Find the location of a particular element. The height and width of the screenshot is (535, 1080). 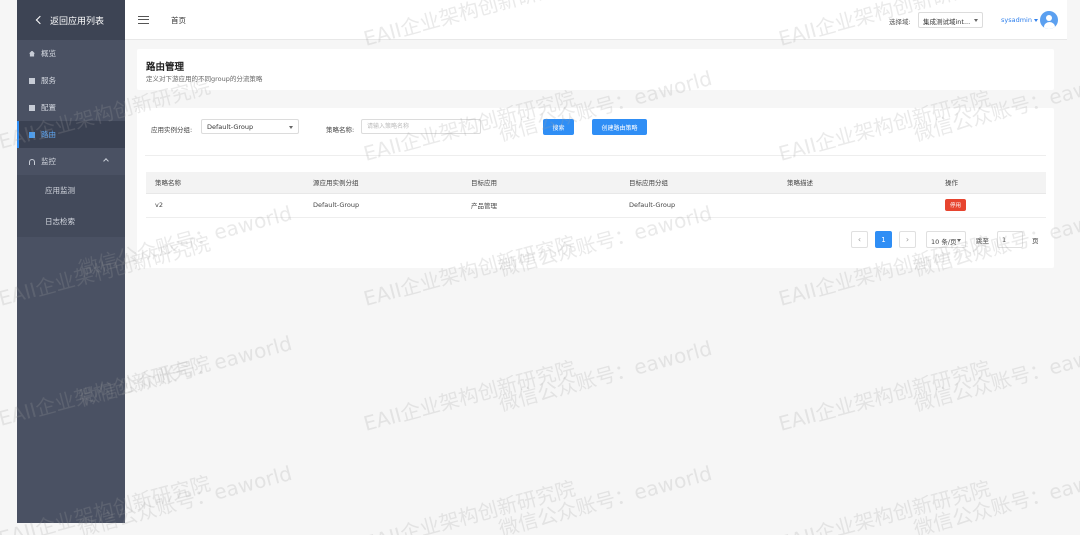

sidebar-item-label: 配置 is located at coordinates (48, 107).